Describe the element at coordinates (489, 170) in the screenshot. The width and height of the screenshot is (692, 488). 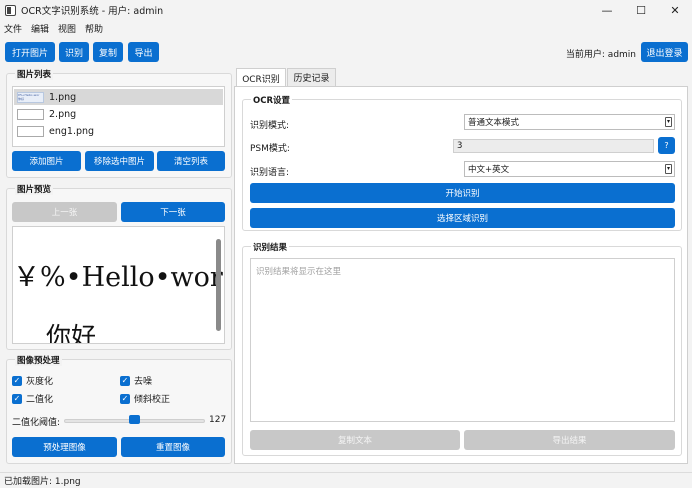
I see `language-select-value: 中文+英文` at that location.